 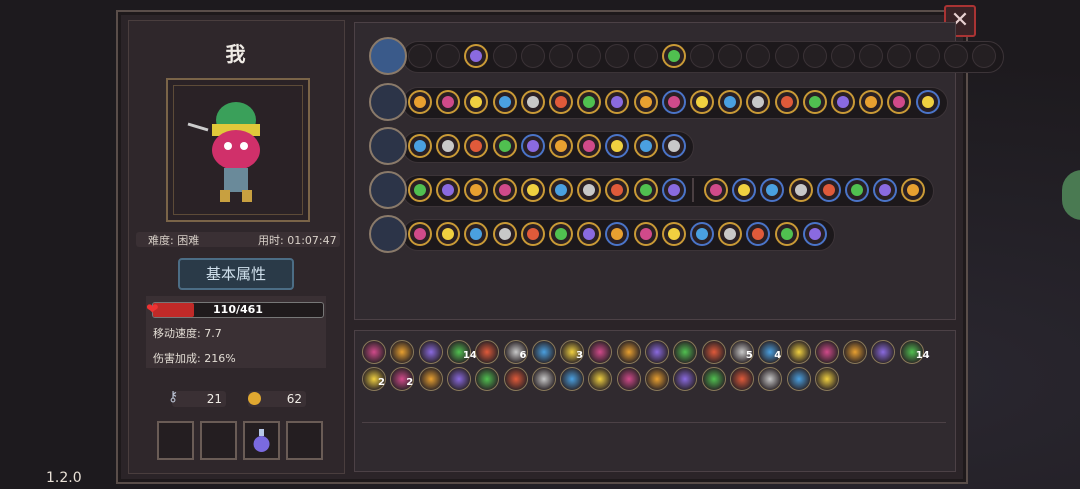 What do you see at coordinates (543, 379) in the screenshot?
I see `shield-icon` at bounding box center [543, 379].